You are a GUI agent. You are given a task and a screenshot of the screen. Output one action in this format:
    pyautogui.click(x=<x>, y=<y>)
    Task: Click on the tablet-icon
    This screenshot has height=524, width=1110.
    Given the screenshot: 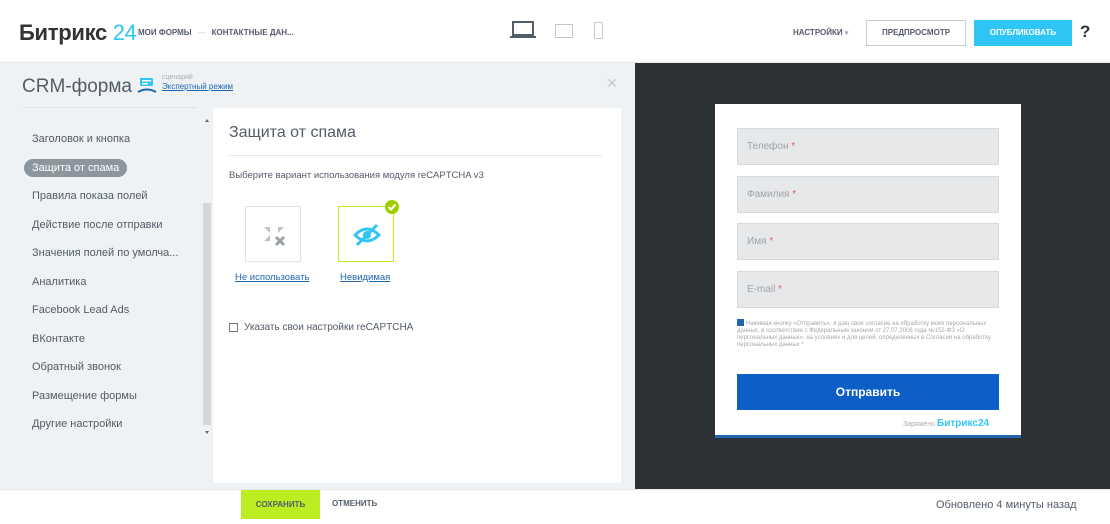 What is the action you would take?
    pyautogui.click(x=564, y=31)
    